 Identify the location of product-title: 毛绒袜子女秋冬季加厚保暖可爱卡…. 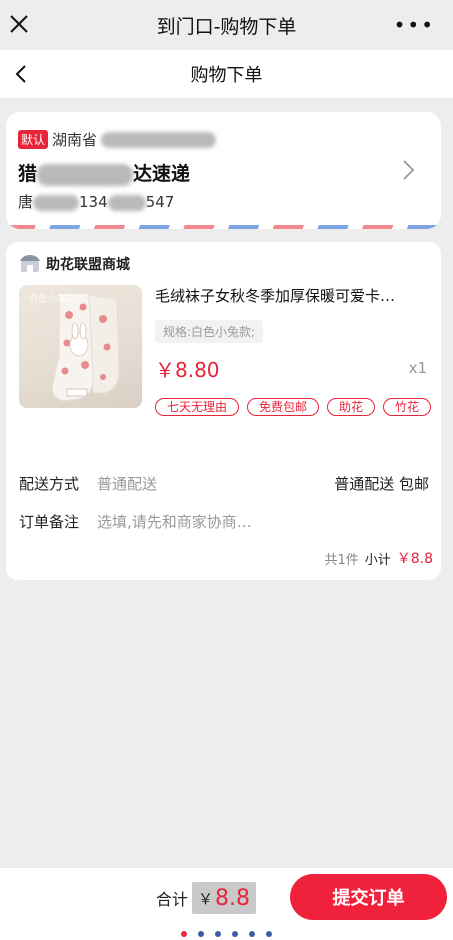
(292, 295).